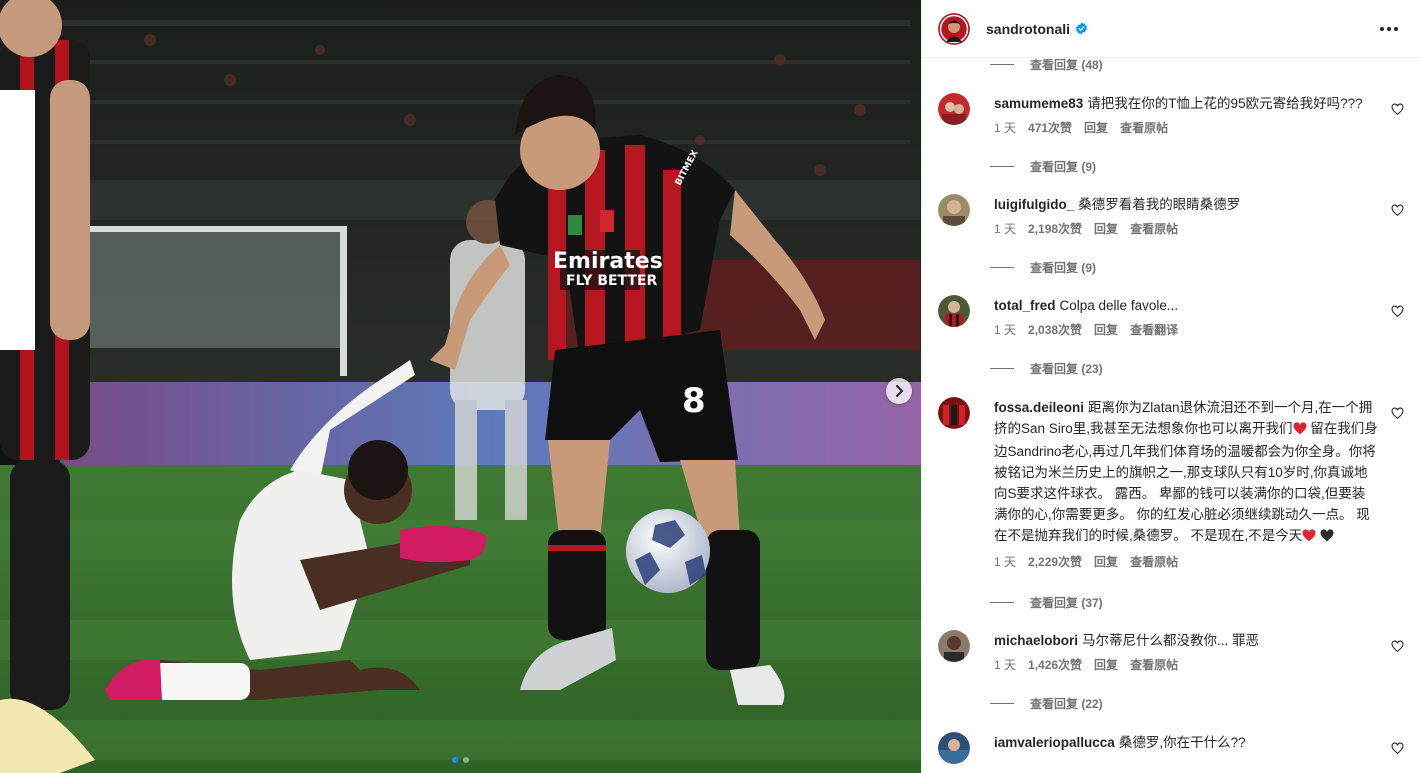 This screenshot has height=773, width=1420. Describe the element at coordinates (1066, 603) in the screenshot. I see `view-replies-label: 查看回复 (37)` at that location.